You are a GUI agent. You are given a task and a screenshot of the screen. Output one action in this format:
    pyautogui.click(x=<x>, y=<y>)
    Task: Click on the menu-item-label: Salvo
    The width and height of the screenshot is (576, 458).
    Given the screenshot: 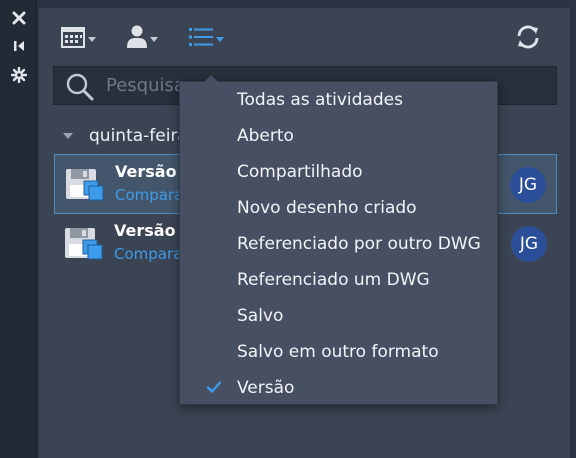 What is the action you would take?
    pyautogui.click(x=260, y=316)
    